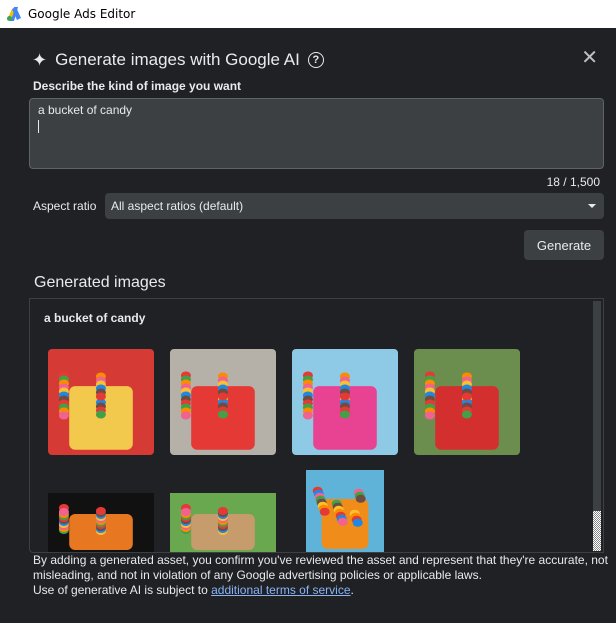  Describe the element at coordinates (95, 318) in the screenshot. I see `image-group-title: a bucket of candy` at that location.